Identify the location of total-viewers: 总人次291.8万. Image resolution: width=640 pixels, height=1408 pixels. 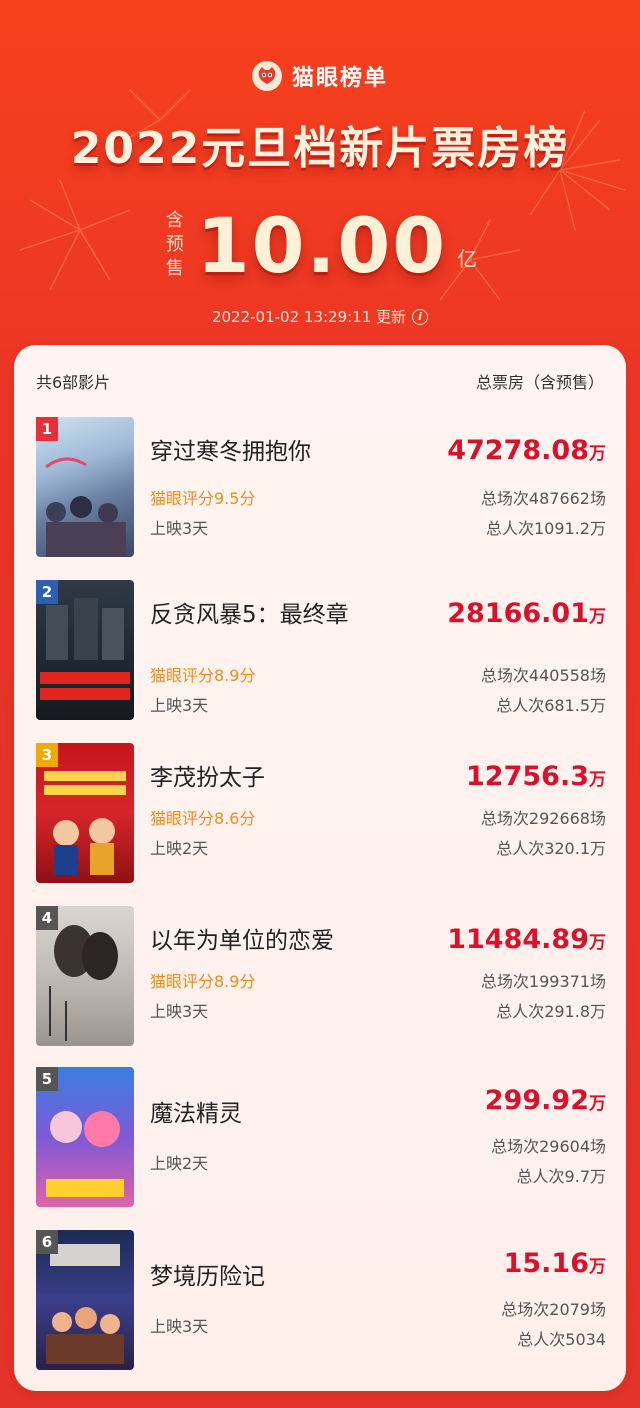
(551, 1011).